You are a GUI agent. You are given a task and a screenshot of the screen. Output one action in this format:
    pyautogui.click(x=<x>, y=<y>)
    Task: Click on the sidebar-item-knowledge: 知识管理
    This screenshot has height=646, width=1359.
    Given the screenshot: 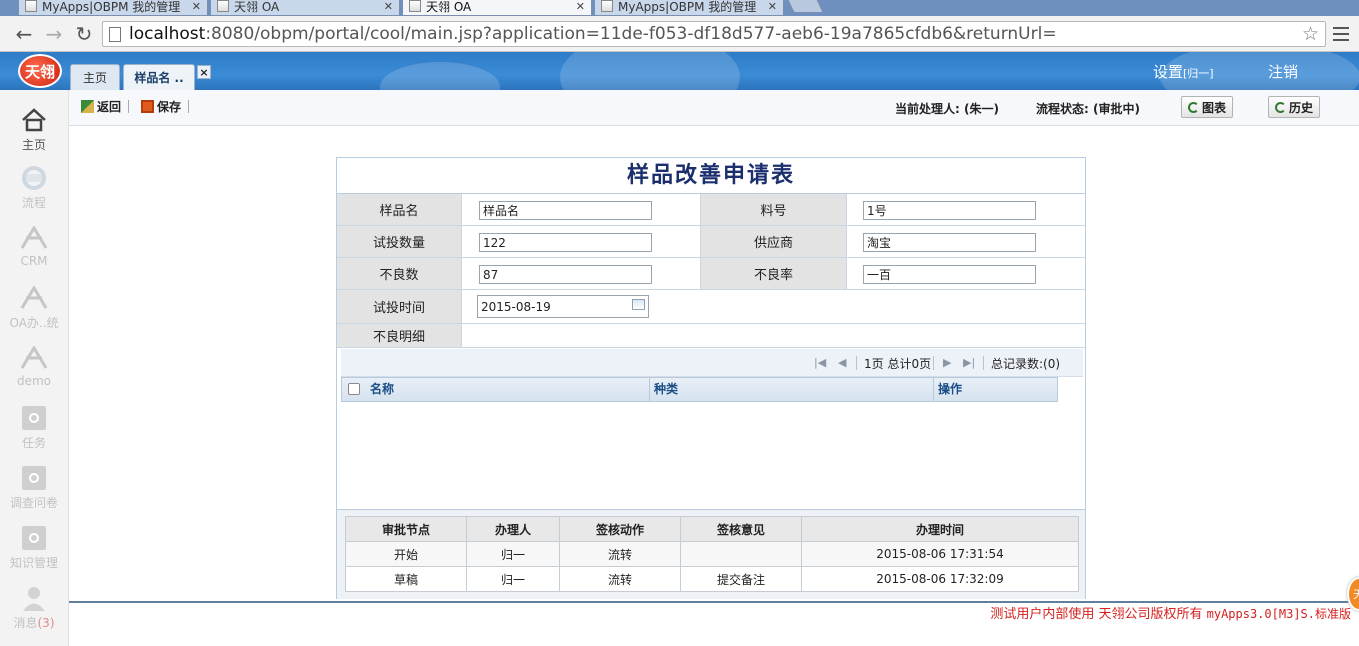 What is the action you would take?
    pyautogui.click(x=36, y=547)
    